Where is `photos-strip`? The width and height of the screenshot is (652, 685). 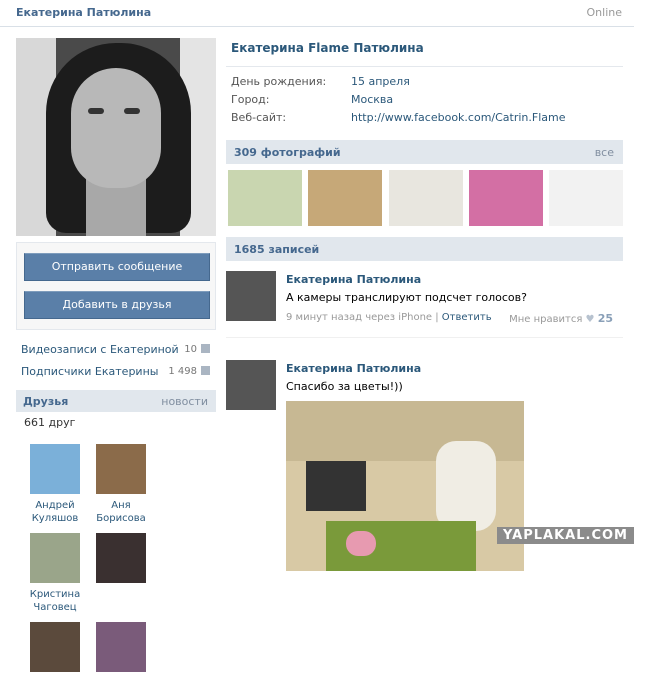 photos-strip is located at coordinates (424, 196).